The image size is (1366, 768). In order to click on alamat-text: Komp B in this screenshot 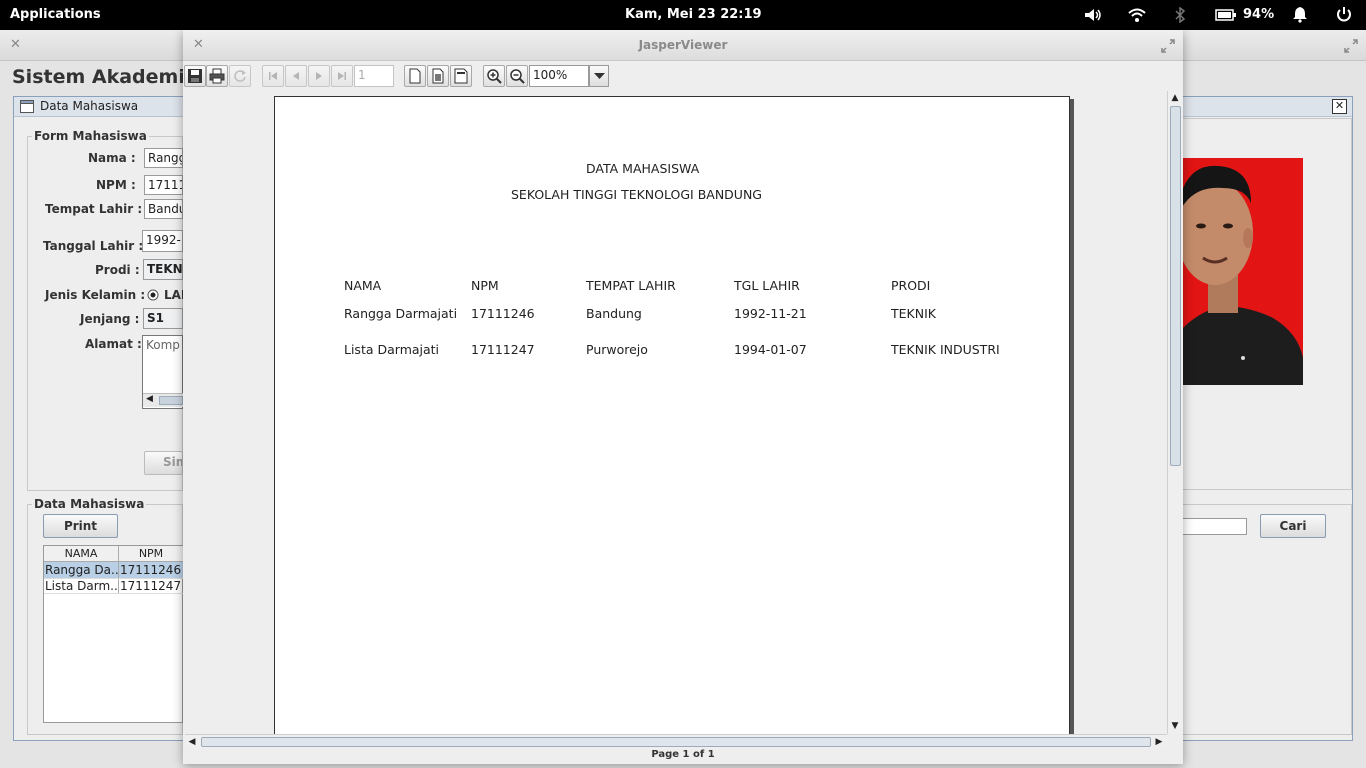, I will do `click(164, 345)`.